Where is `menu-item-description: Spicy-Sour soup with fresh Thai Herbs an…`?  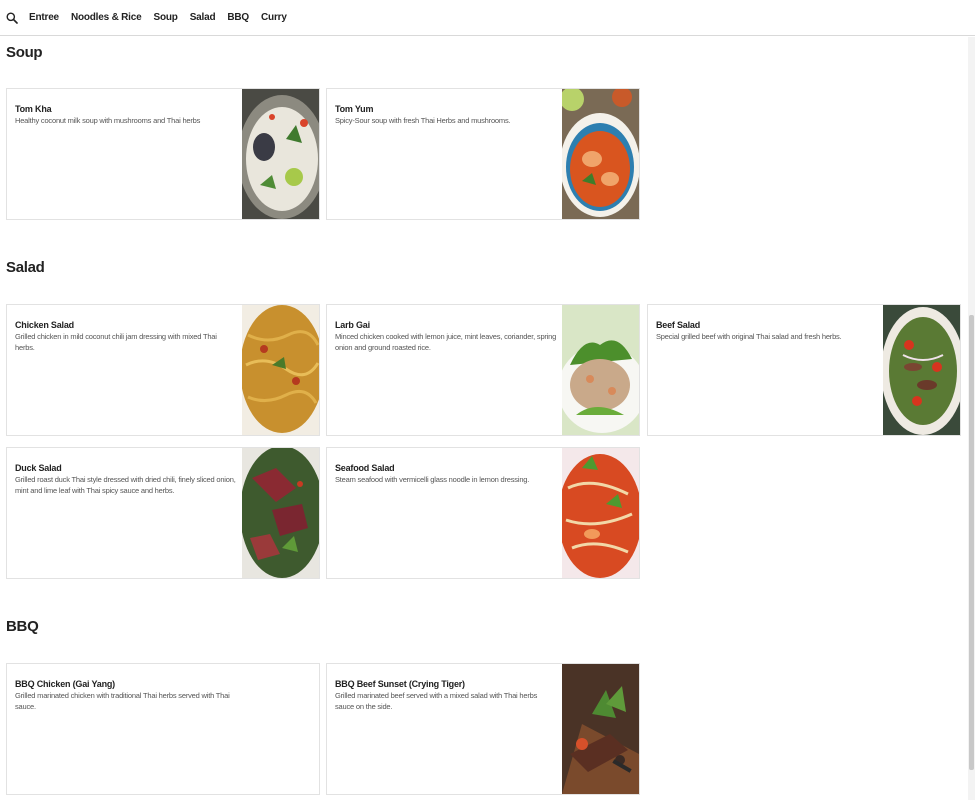 menu-item-description: Spicy-Sour soup with fresh Thai Herbs an… is located at coordinates (423, 120).